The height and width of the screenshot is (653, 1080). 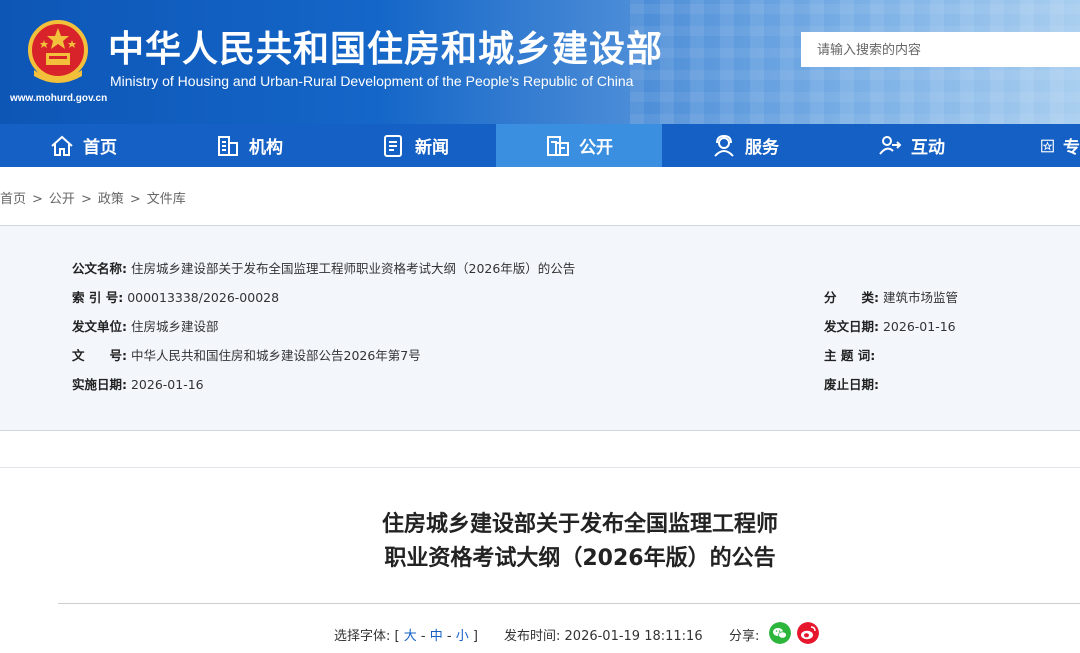 I want to click on font-size-label: 选择字体:, so click(x=362, y=636).